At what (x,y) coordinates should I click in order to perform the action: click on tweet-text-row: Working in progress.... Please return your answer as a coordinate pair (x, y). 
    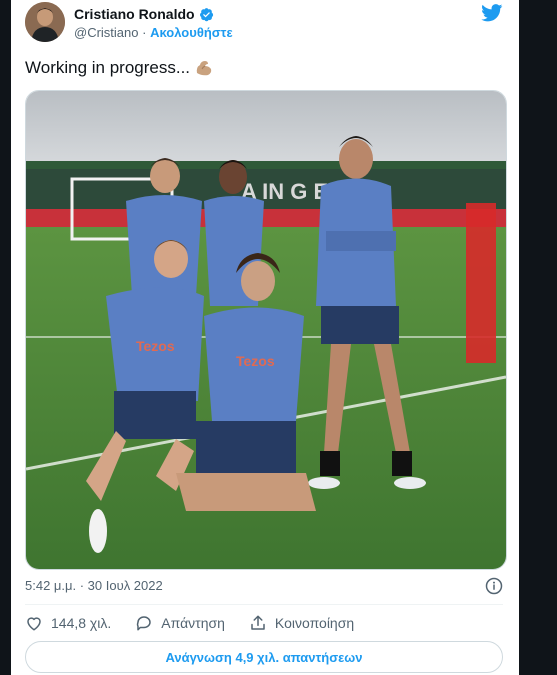
    Looking at the image, I should click on (119, 68).